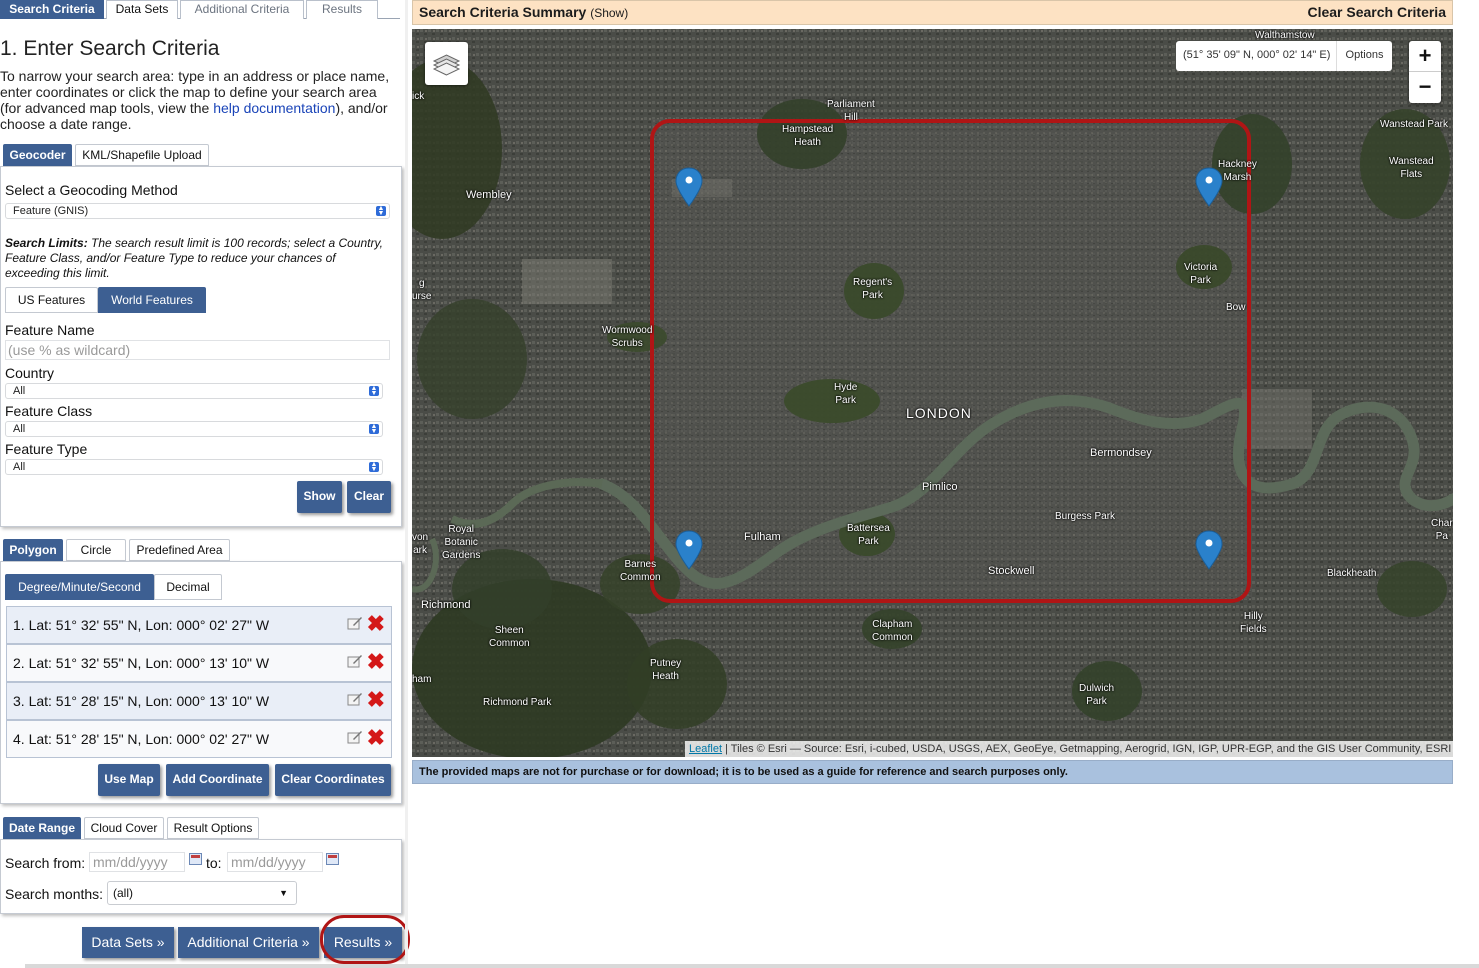 The image size is (1479, 968). I want to click on map-place-label: ick, so click(418, 96).